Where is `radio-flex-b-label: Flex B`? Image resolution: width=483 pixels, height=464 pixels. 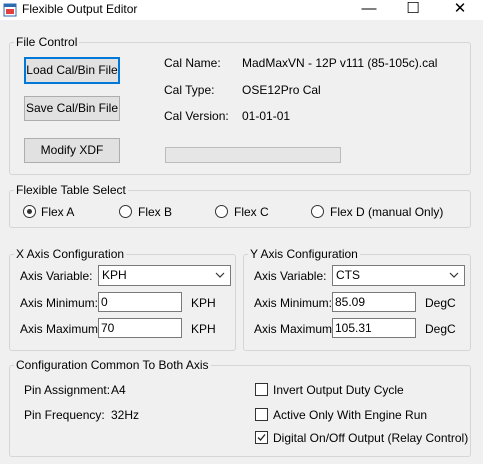 radio-flex-b-label: Flex B is located at coordinates (155, 212).